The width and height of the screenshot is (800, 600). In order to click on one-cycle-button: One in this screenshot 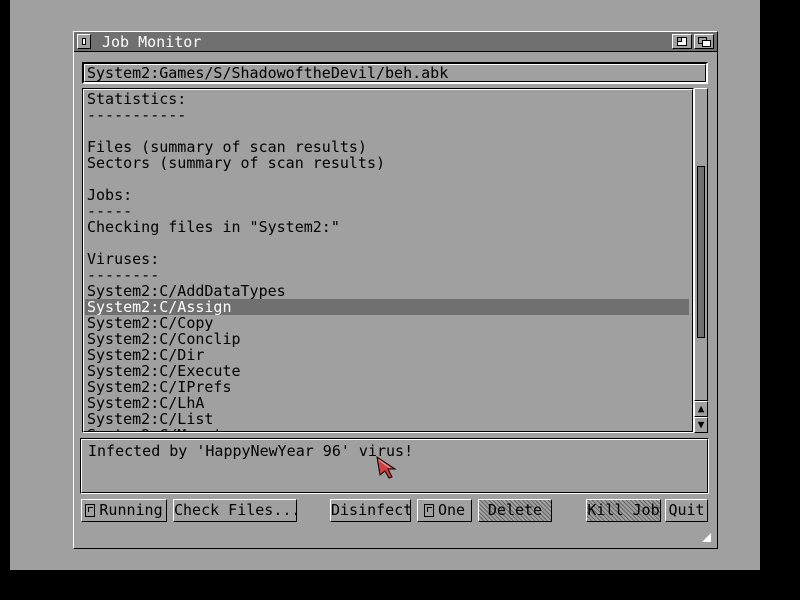, I will do `click(444, 510)`.